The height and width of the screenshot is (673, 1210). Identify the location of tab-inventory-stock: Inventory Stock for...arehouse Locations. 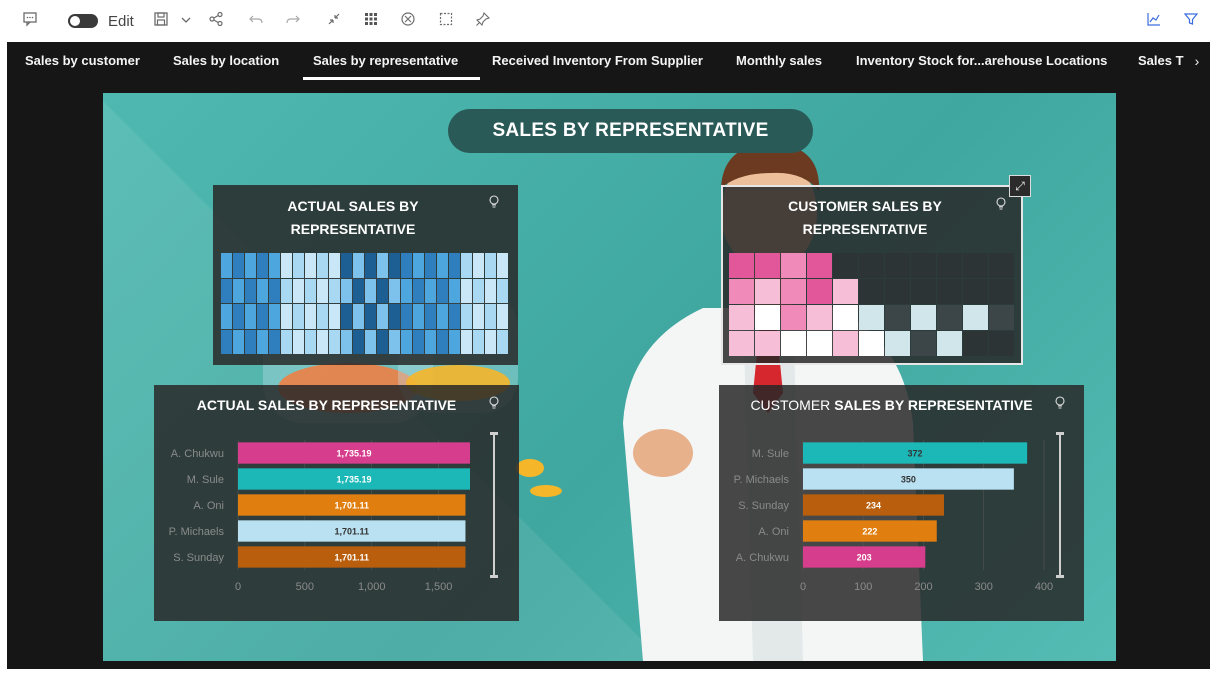
(981, 60).